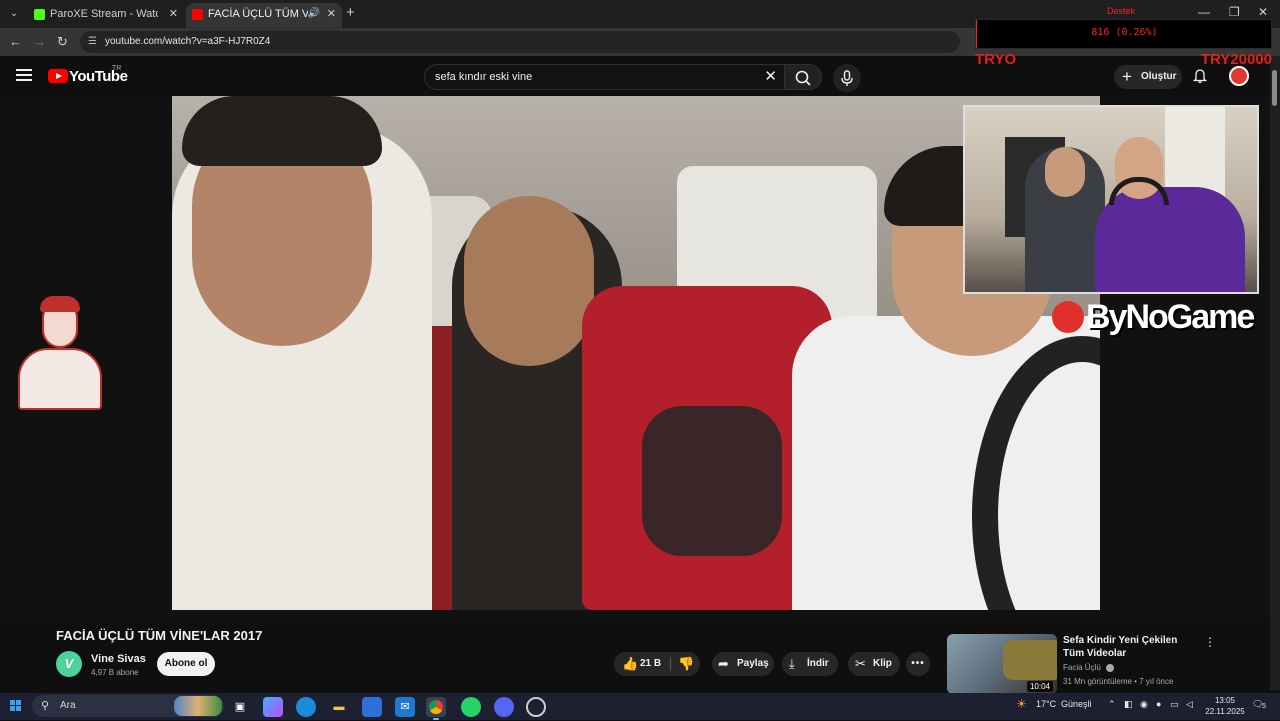 Image resolution: width=1280 pixels, height=721 pixels. I want to click on donation-goal-widget: Destek 816 (0.26%) TRYO TRY20000, so click(1123, 39).